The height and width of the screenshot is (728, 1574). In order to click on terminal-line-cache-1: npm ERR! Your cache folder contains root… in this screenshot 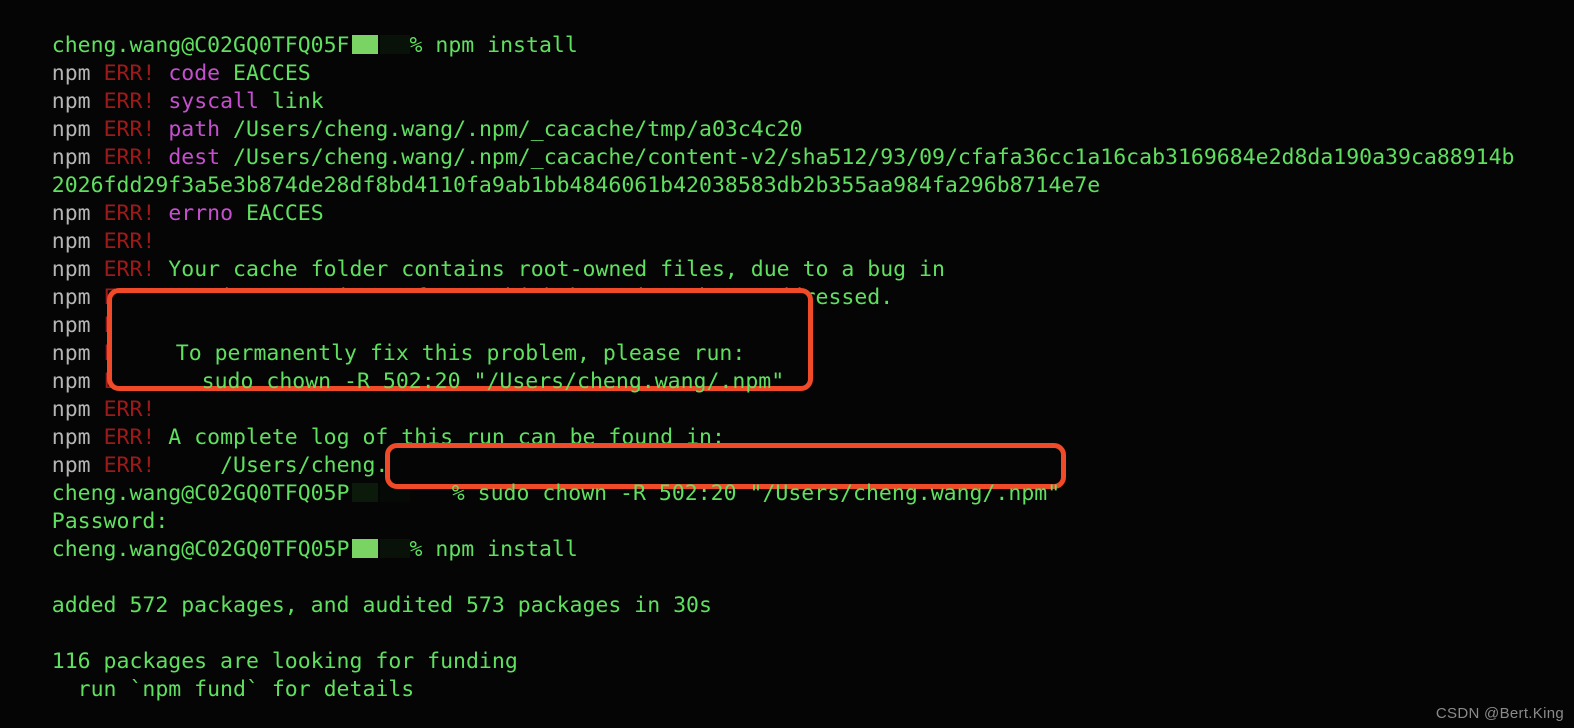, I will do `click(472, 255)`.